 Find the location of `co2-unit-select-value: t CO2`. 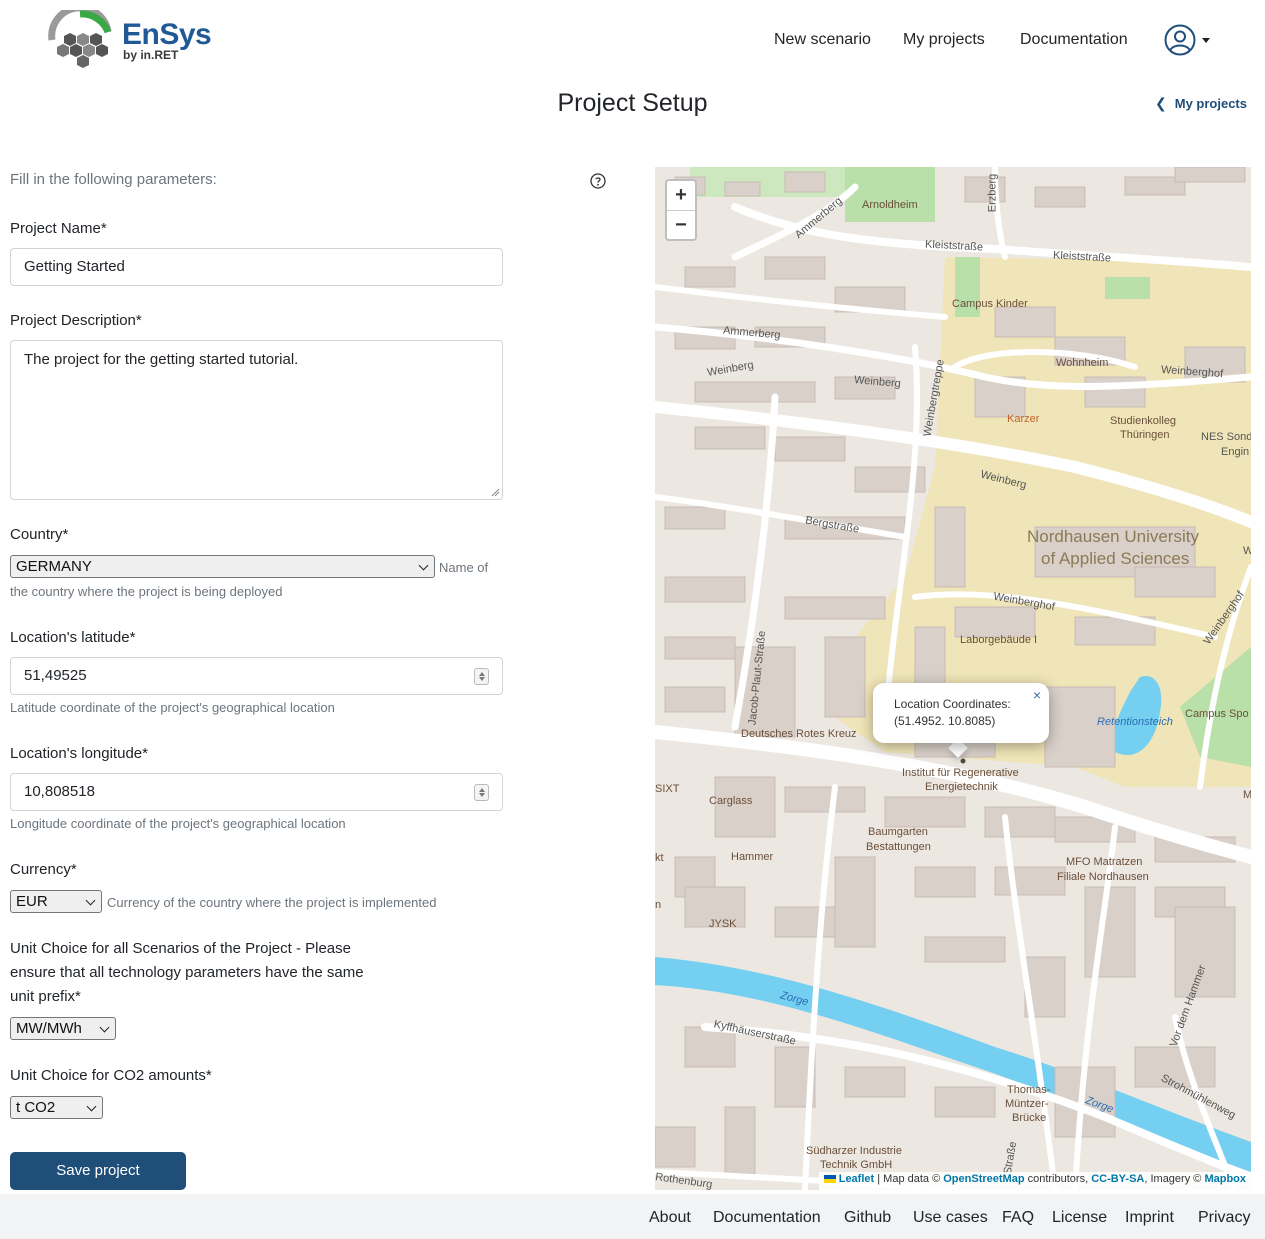

co2-unit-select-value: t CO2 is located at coordinates (36, 1107).